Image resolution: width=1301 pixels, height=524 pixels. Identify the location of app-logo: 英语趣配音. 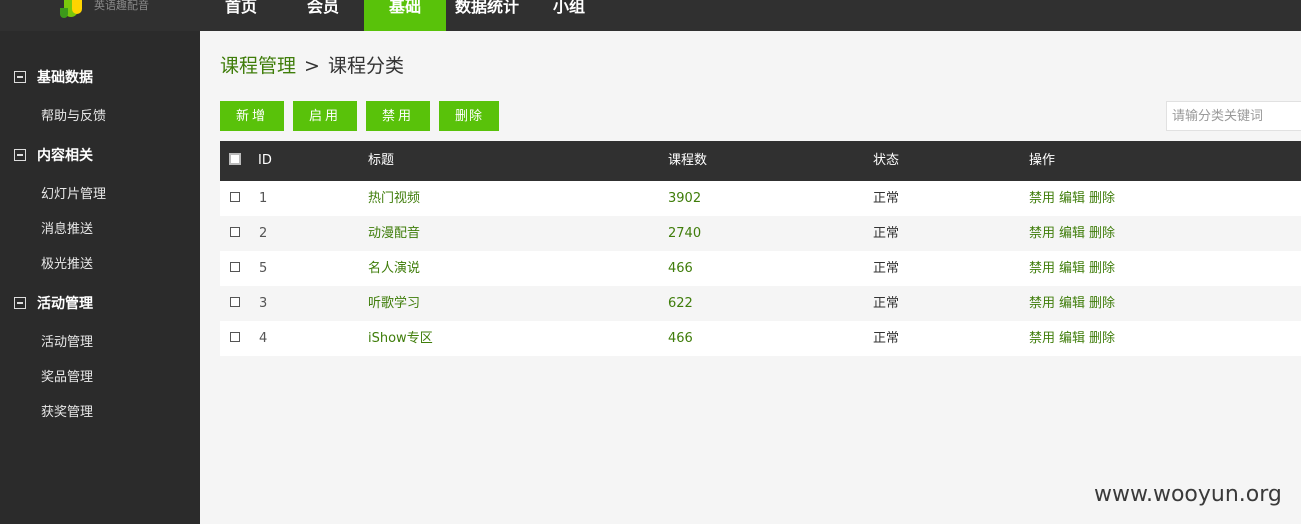
(103, 10).